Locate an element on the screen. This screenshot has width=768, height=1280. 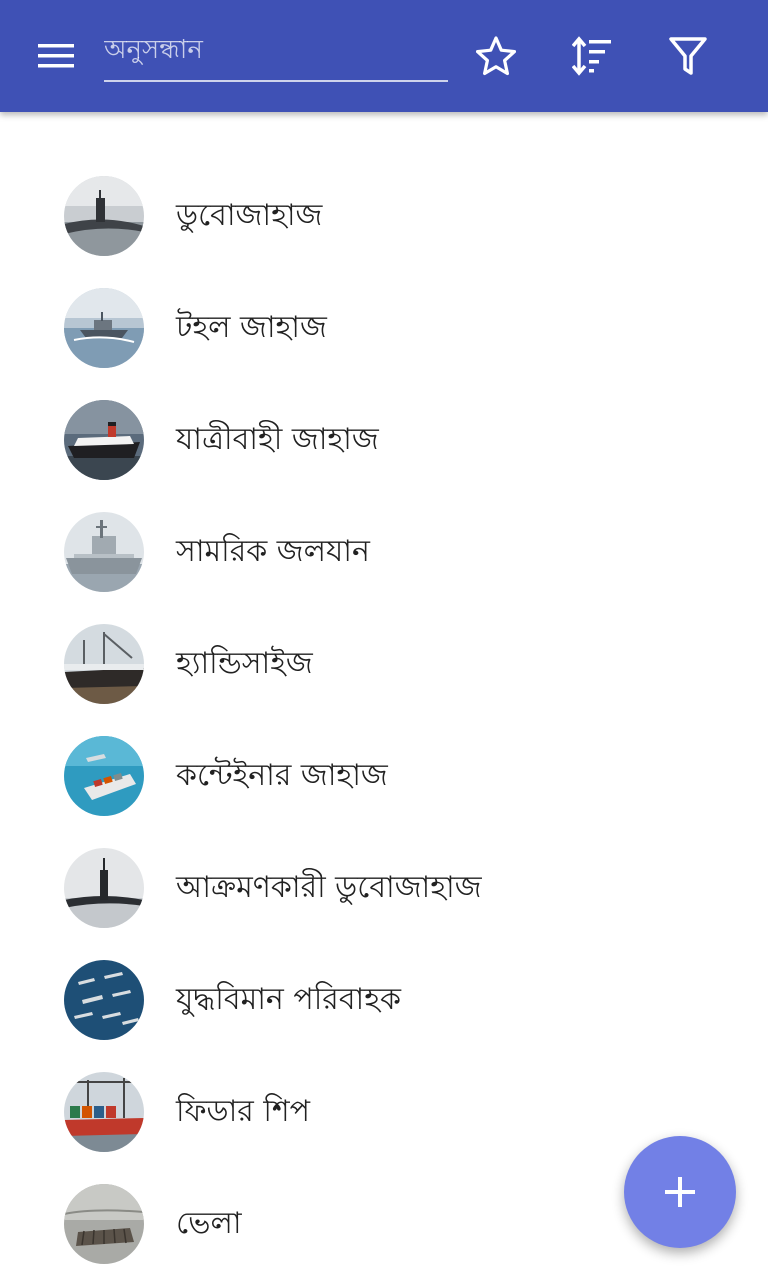
sort-icon is located at coordinates (591, 56).